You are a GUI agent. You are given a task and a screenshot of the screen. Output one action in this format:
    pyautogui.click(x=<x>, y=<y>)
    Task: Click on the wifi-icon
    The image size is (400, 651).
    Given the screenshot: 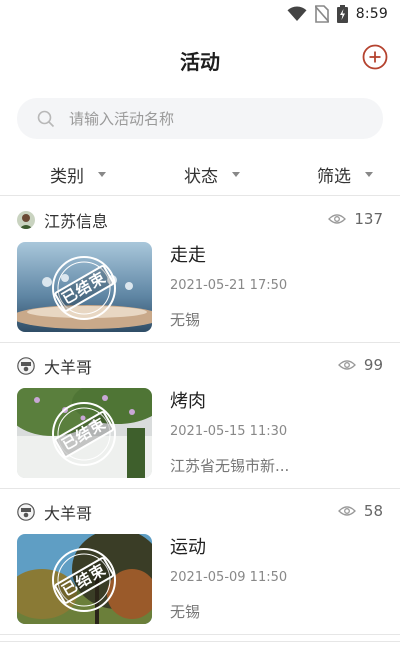 What is the action you would take?
    pyautogui.click(x=297, y=14)
    